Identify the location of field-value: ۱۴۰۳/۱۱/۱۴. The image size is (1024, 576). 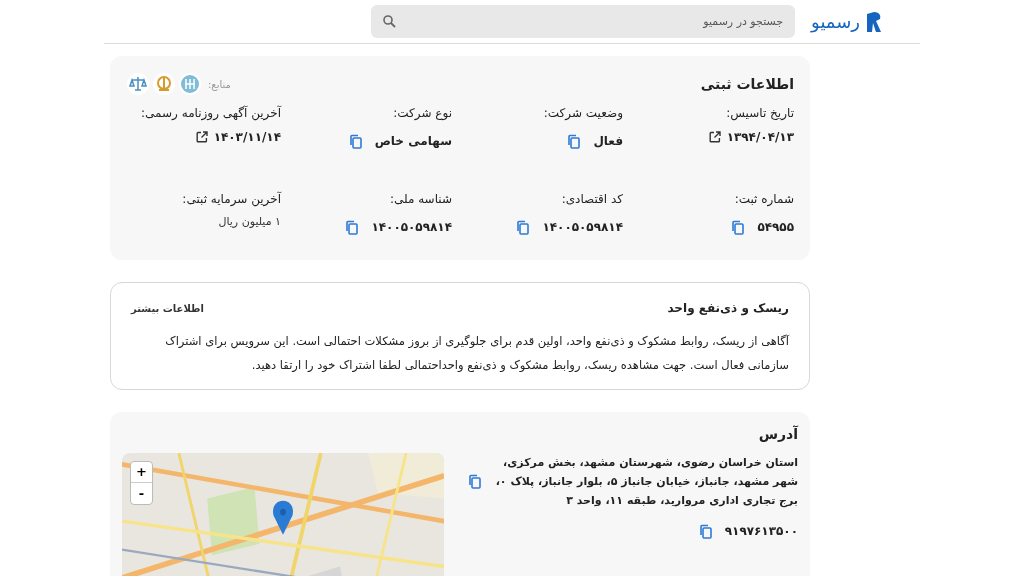
(247, 137).